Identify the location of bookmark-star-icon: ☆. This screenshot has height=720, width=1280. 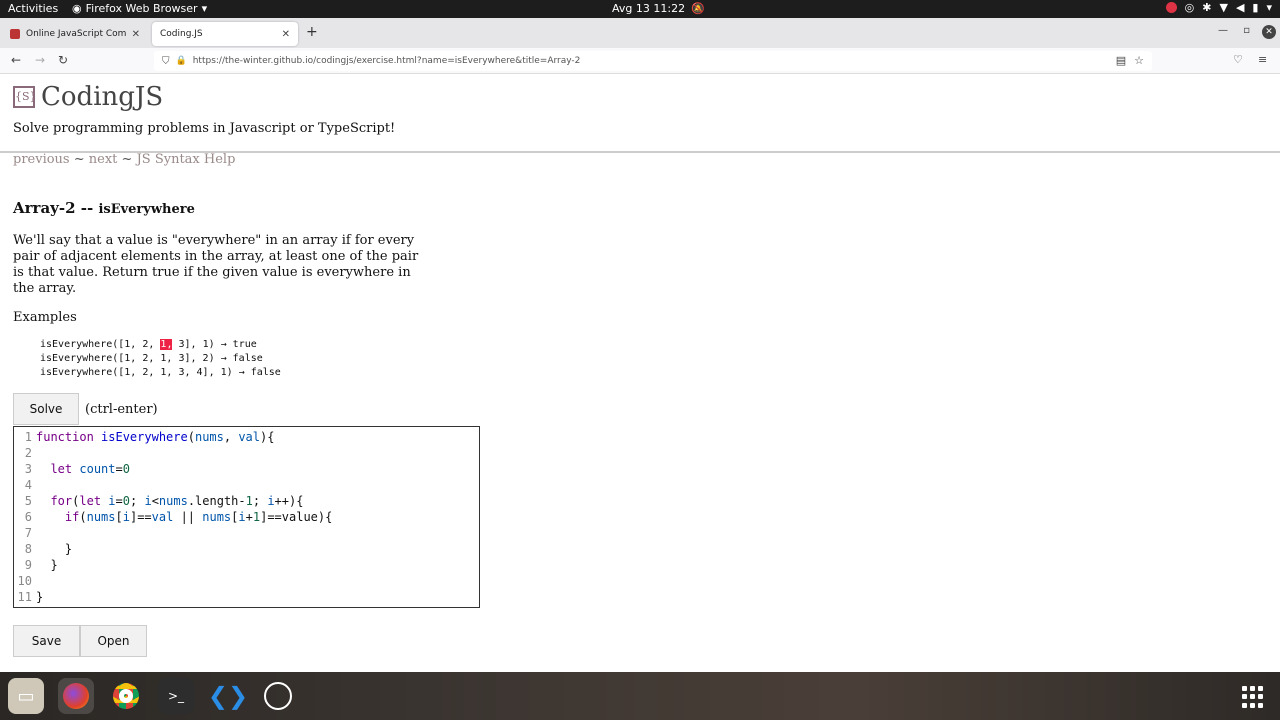
(1139, 60).